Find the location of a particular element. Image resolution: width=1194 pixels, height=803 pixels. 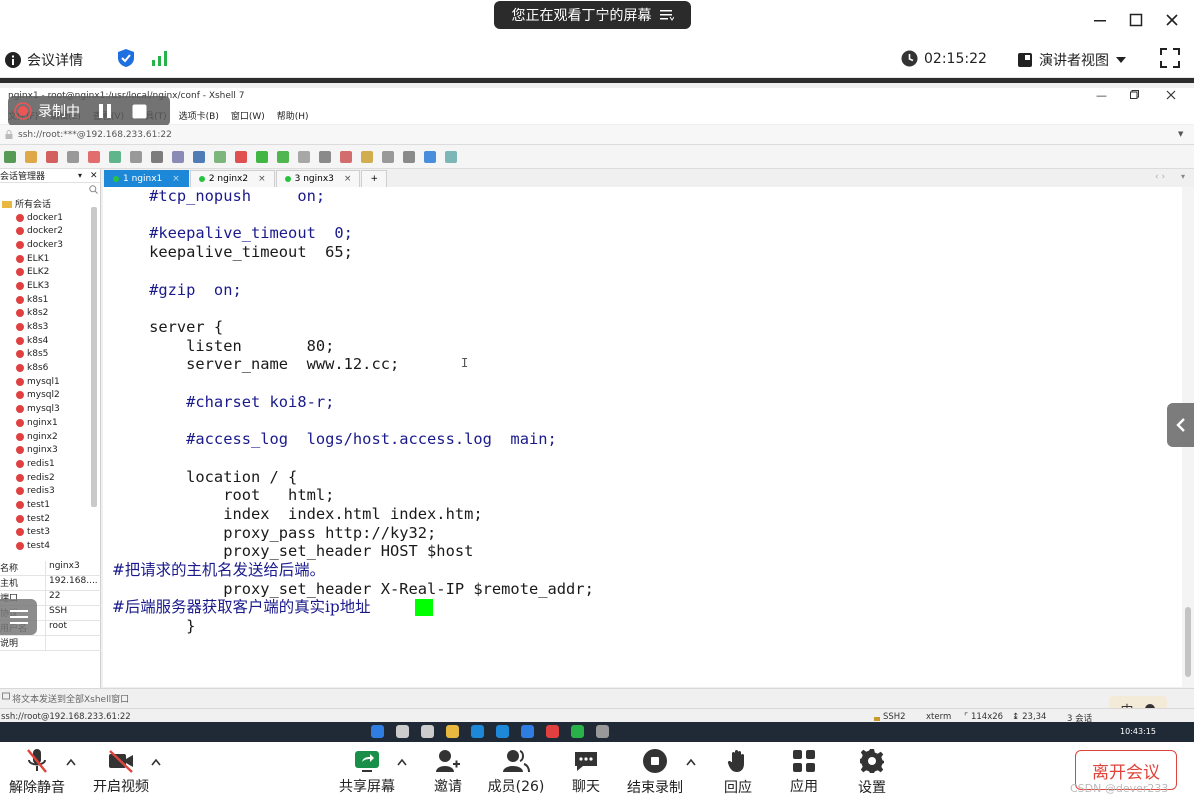

connect-icon is located at coordinates (52, 157).